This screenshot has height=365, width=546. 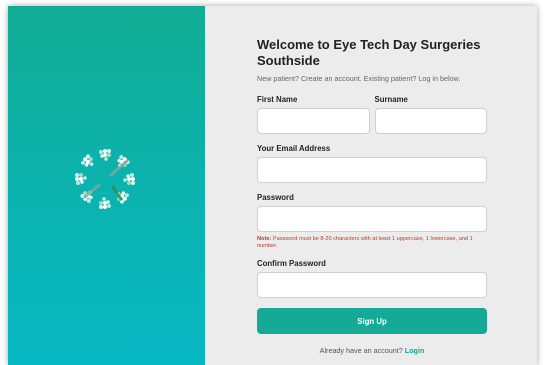 What do you see at coordinates (372, 321) in the screenshot?
I see `sign-up-button: Sign Up` at bounding box center [372, 321].